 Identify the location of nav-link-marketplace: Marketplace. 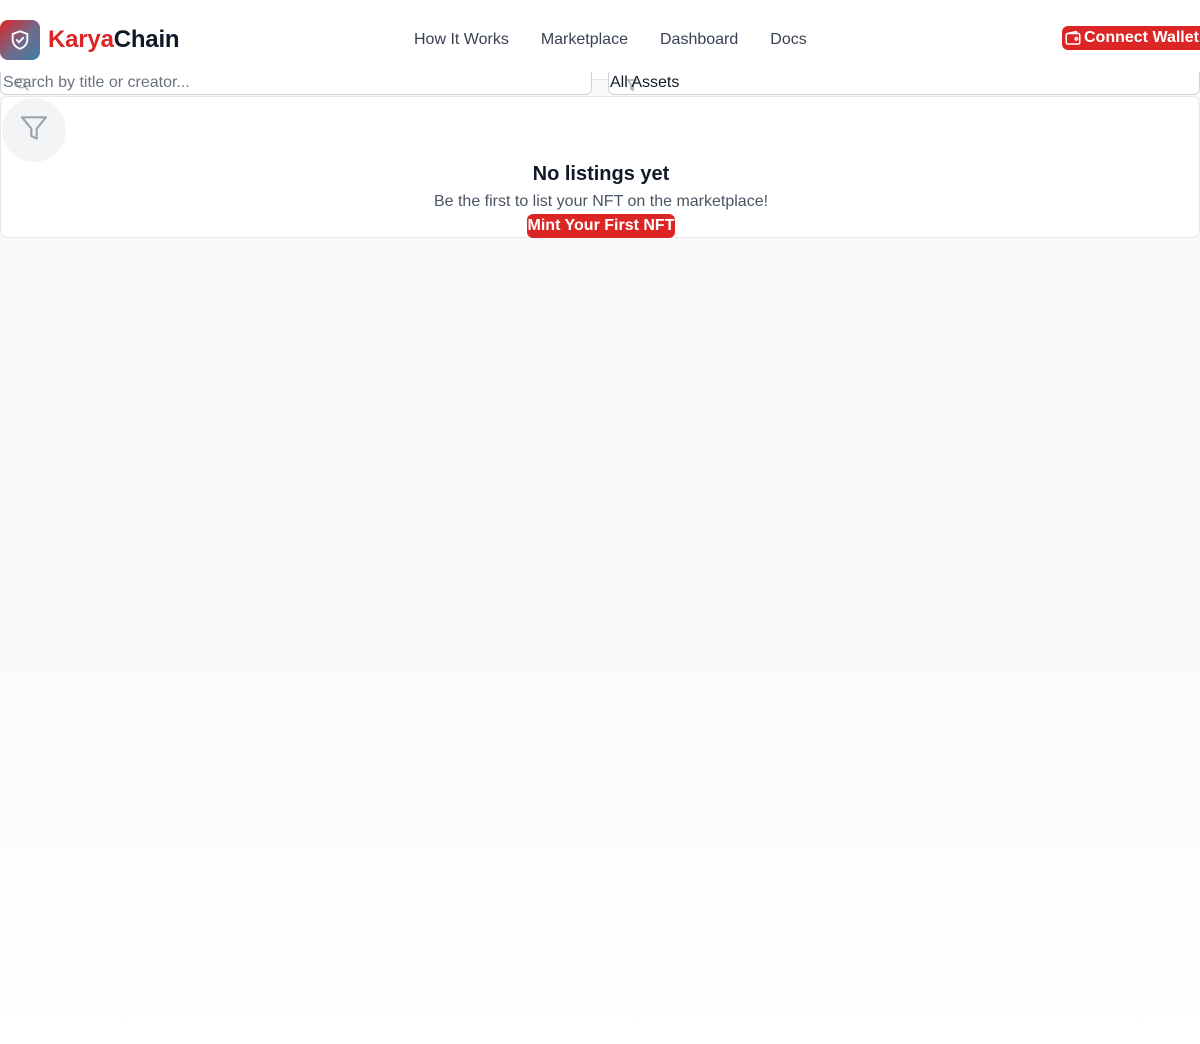
(584, 40).